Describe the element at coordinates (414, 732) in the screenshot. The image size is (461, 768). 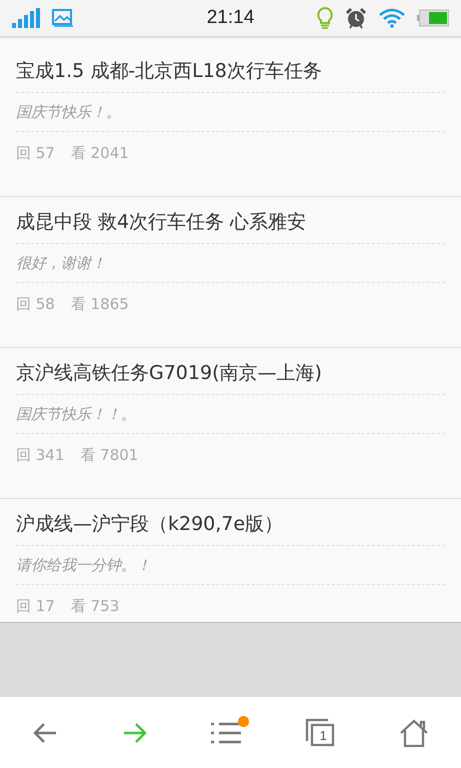
I see `home-icon` at that location.